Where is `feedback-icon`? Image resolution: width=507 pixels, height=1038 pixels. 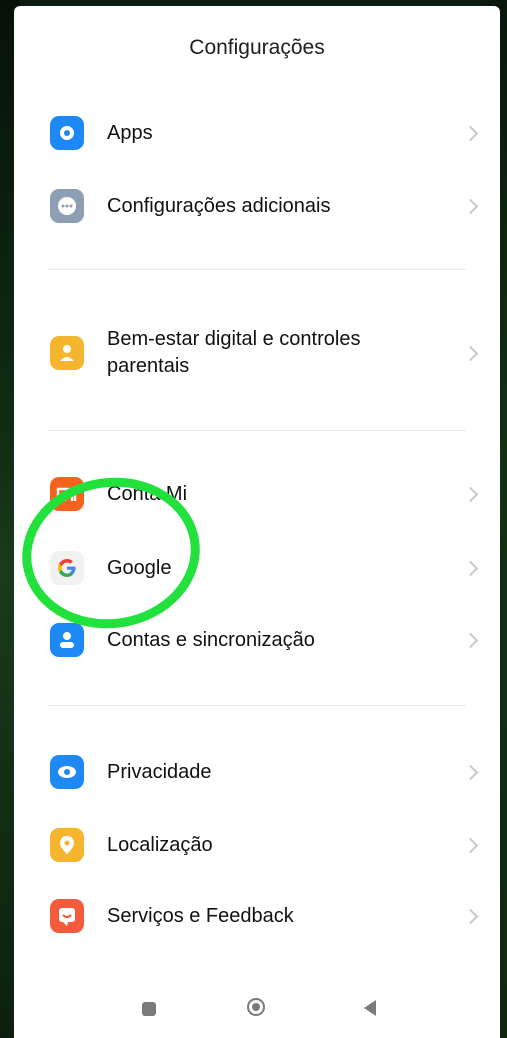 feedback-icon is located at coordinates (67, 916).